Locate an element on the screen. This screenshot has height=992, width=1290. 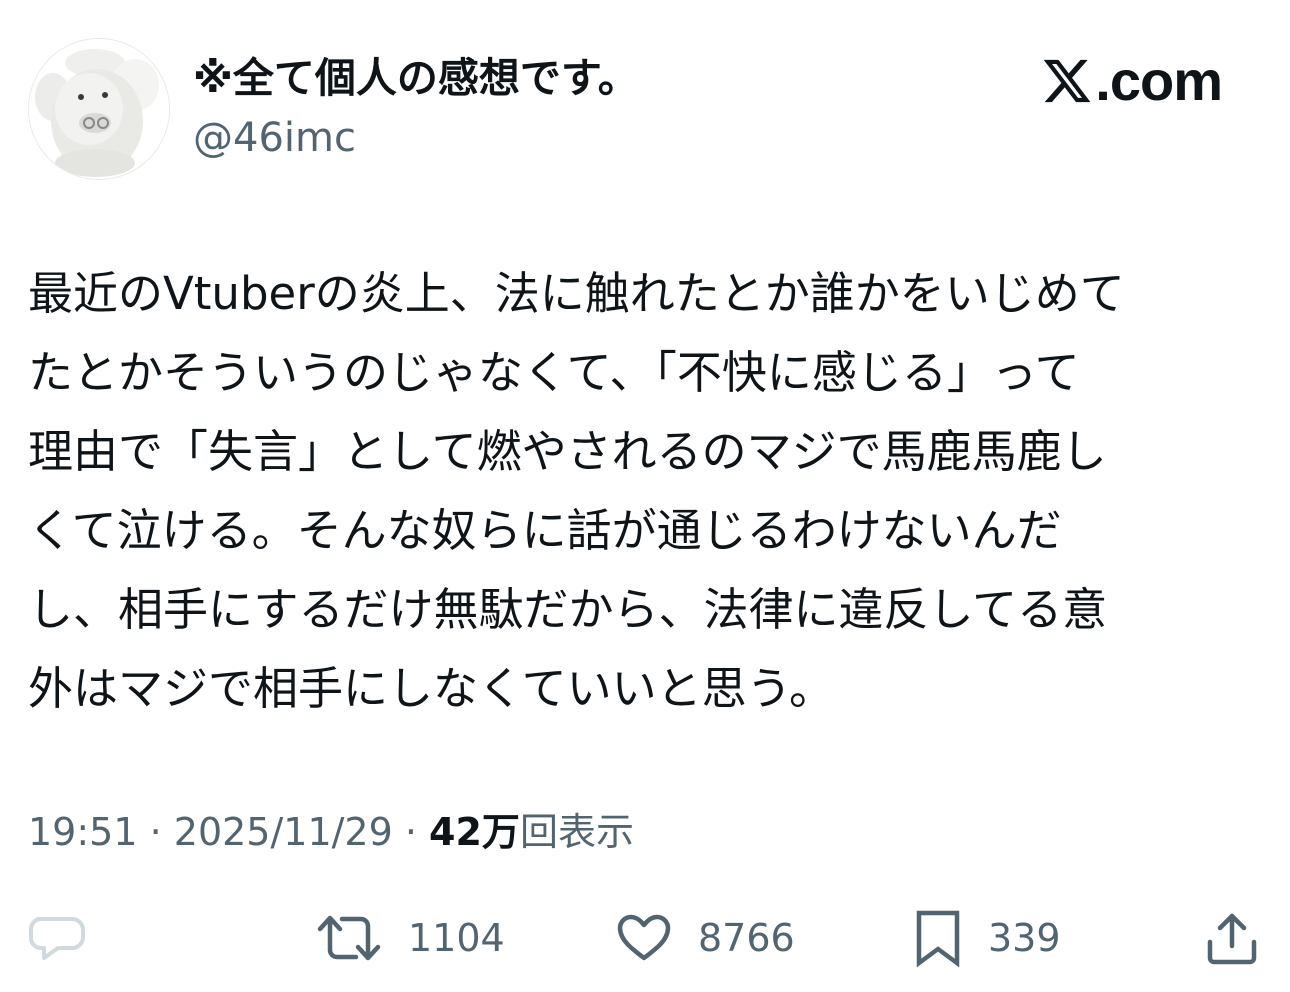
display-name: ※全て個人の感想です。 is located at coordinates (416, 78).